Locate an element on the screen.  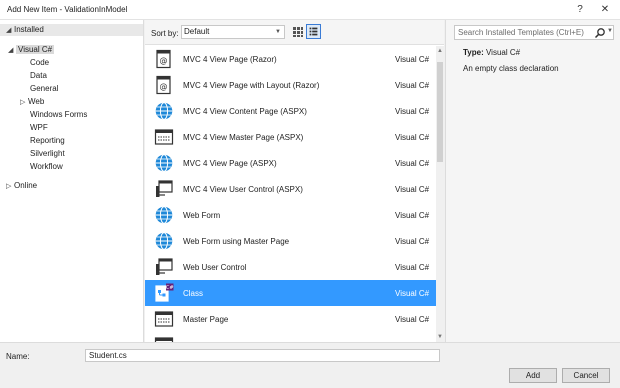
type-line: Type: Visual C# is located at coordinates (491, 52).